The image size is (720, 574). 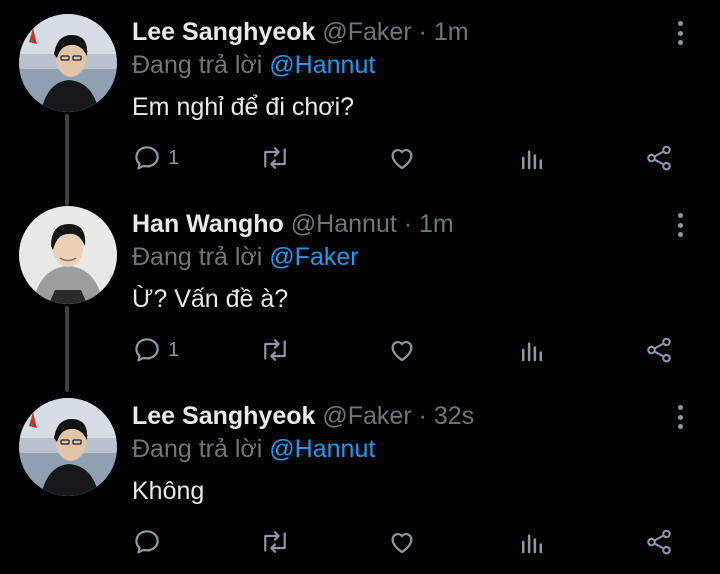 I want to click on user-handle: @Hannut, so click(x=344, y=224).